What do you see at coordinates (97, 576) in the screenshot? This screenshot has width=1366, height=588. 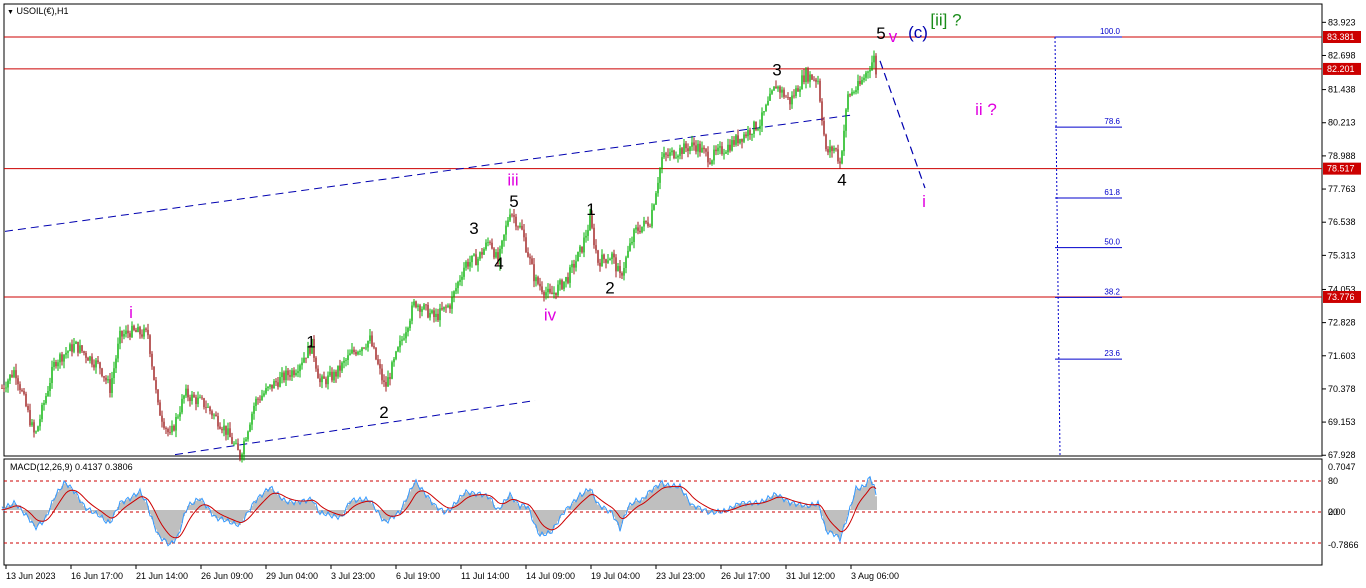 I see `time-tick-label: 16 Jun 17:00` at bounding box center [97, 576].